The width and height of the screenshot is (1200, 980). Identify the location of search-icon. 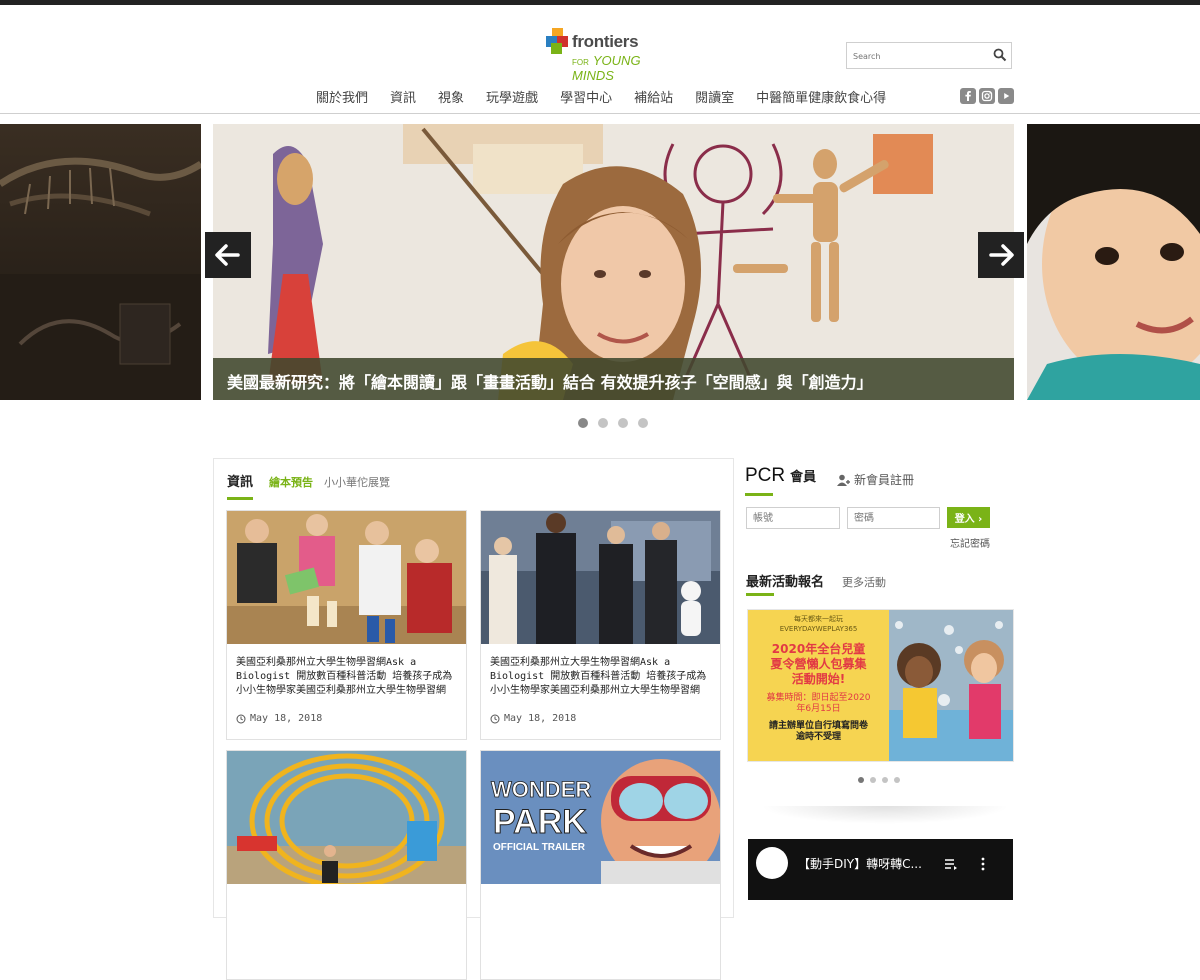
(1000, 55).